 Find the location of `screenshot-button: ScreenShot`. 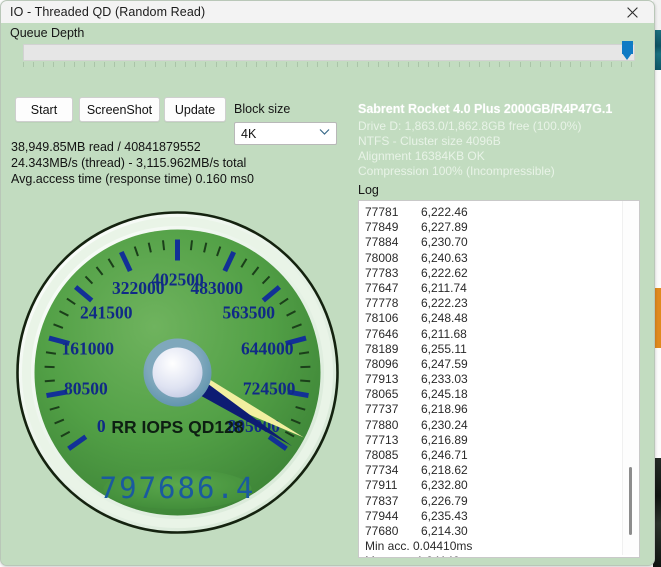

screenshot-button: ScreenShot is located at coordinates (119, 109).